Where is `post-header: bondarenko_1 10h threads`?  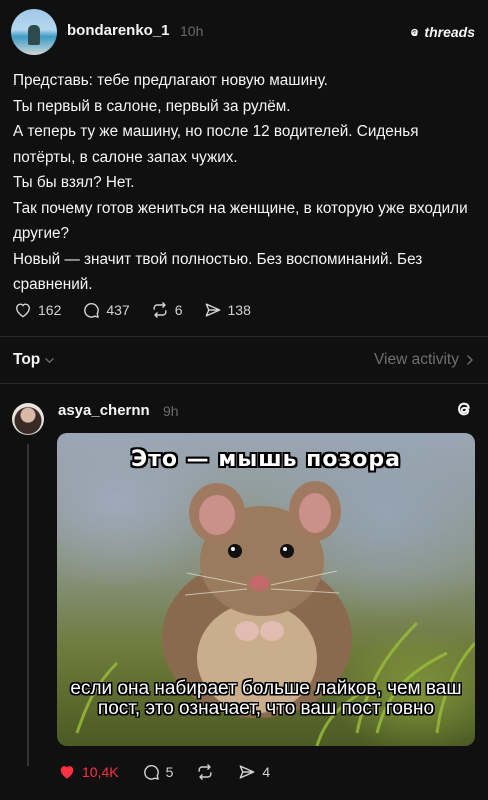 post-header: bondarenko_1 10h threads is located at coordinates (244, 32).